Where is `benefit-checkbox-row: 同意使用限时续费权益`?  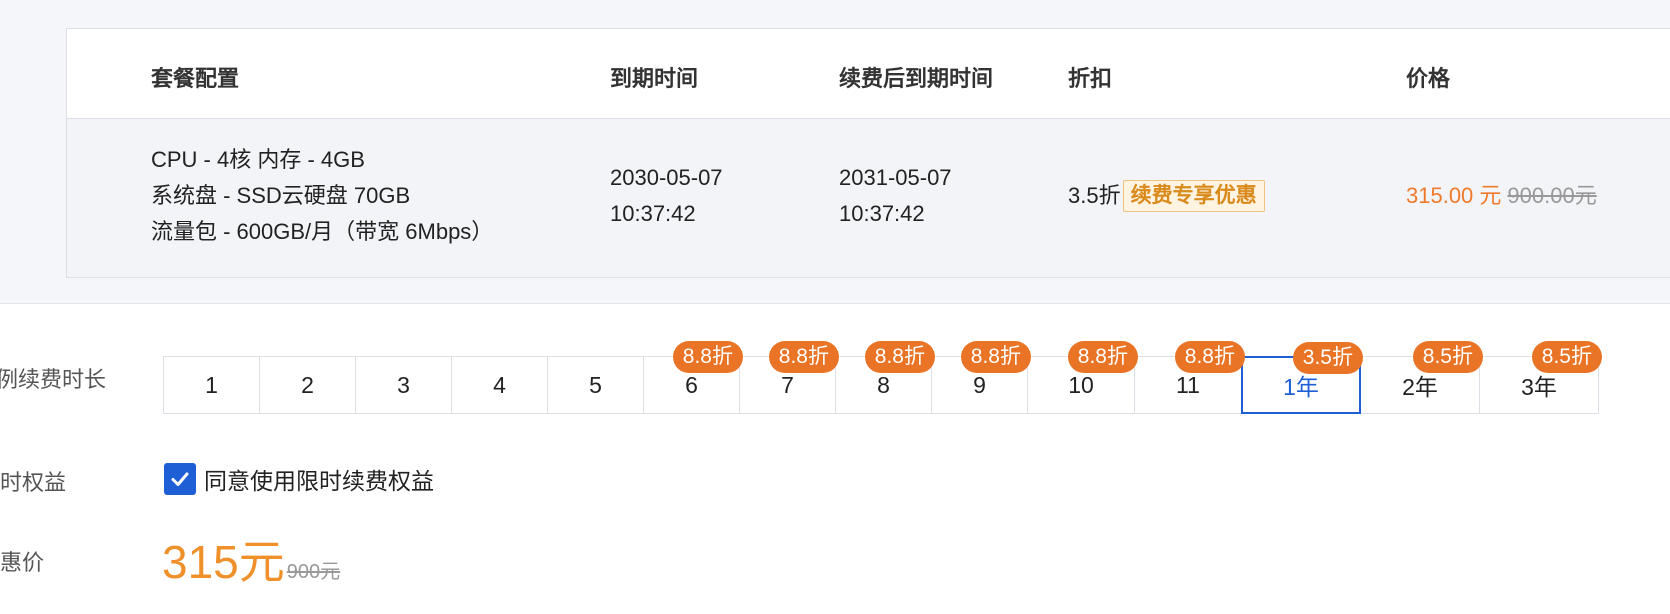
benefit-checkbox-row: 同意使用限时续费权益 is located at coordinates (299, 479).